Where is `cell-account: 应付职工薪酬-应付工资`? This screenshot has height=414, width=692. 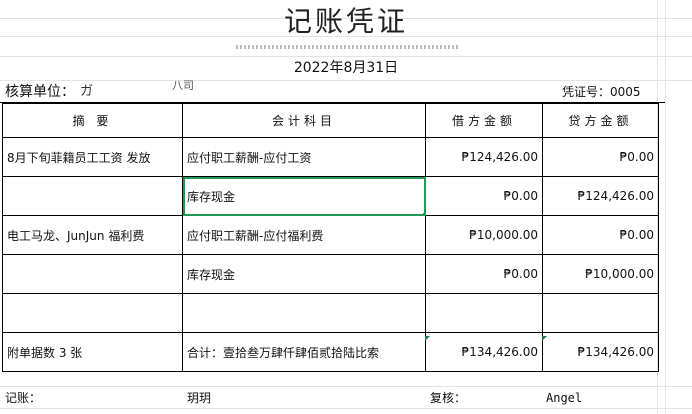 cell-account: 应付职工薪酬-应付工资 is located at coordinates (304, 157).